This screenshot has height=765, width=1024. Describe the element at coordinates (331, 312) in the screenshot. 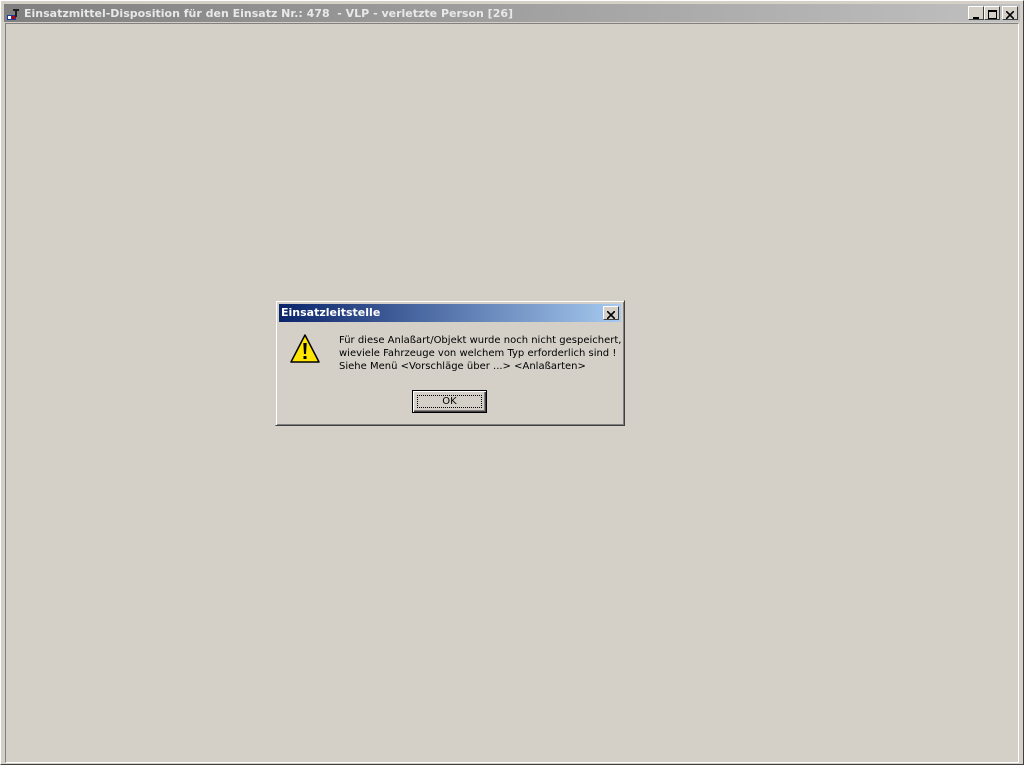

I see `dialog-title: Einsatzleitstelle` at that location.